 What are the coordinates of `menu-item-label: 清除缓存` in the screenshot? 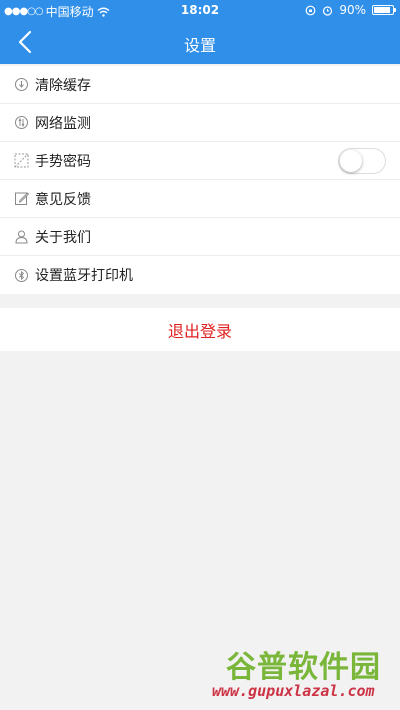 It's located at (63, 85).